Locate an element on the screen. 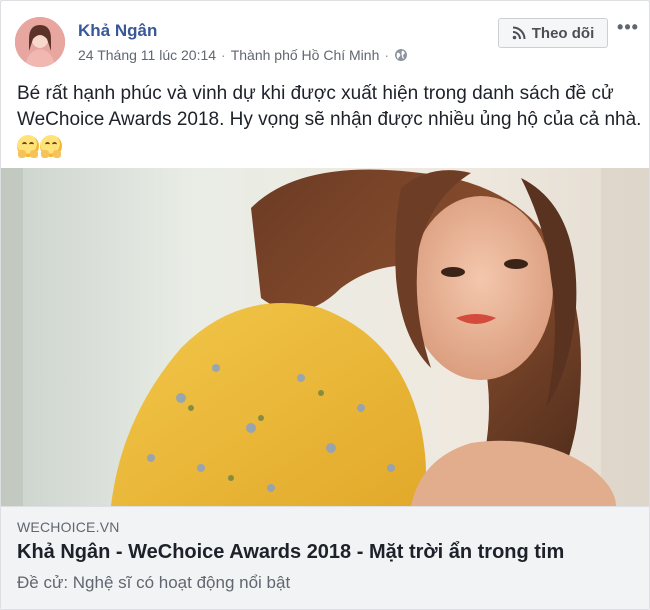 This screenshot has width=650, height=610. link-description: Đề cử: Nghệ sĩ có hoạt động nổi bật is located at coordinates (154, 582).